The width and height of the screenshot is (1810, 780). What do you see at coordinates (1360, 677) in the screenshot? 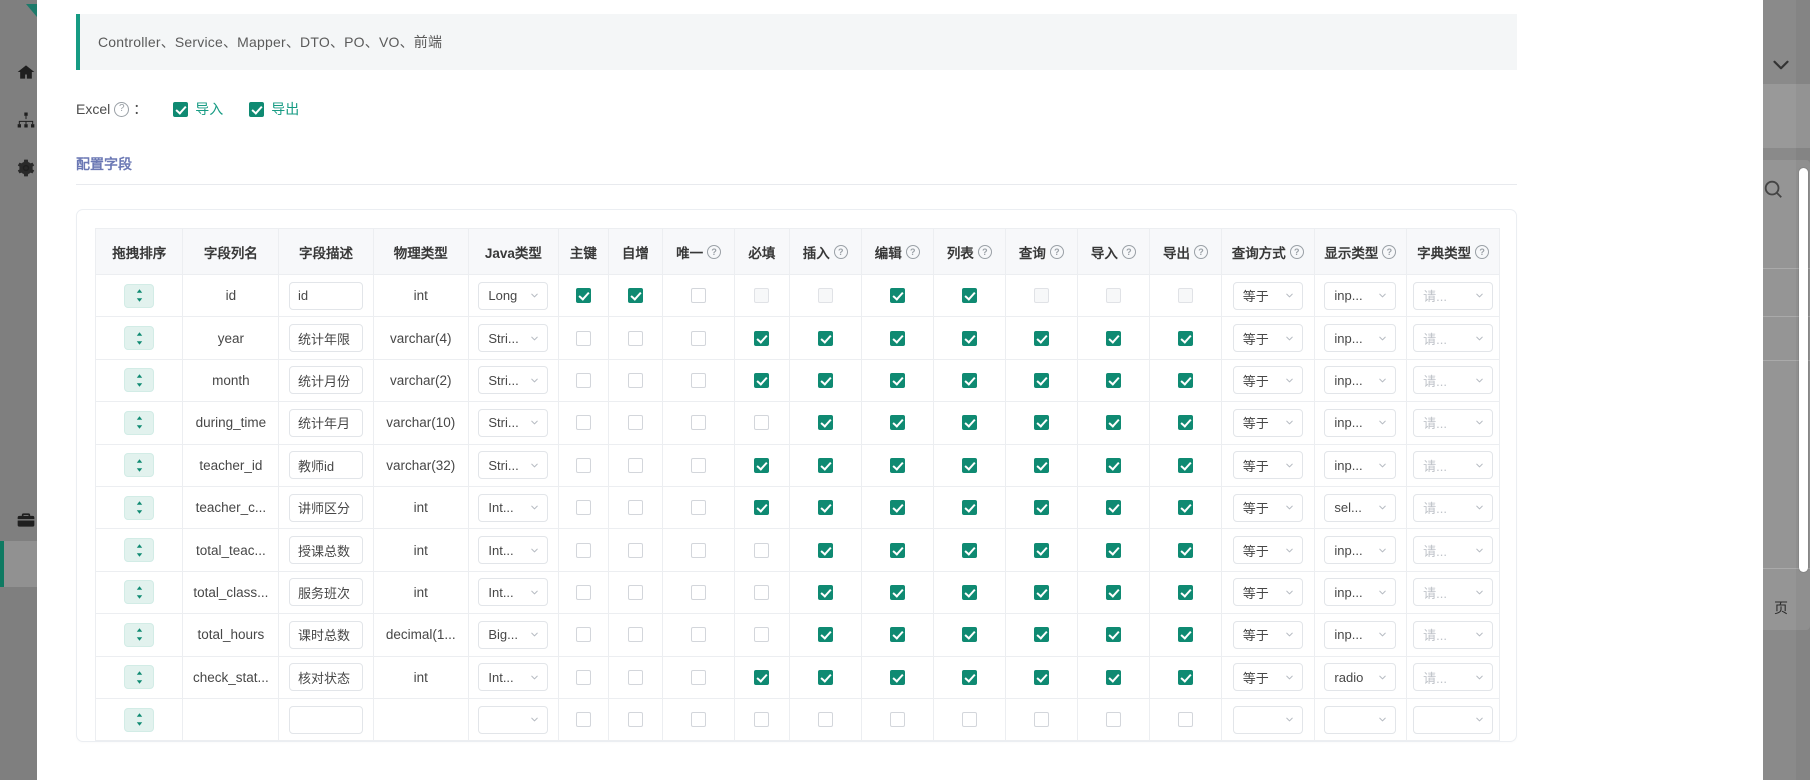
I see `show-type-select: radio` at bounding box center [1360, 677].